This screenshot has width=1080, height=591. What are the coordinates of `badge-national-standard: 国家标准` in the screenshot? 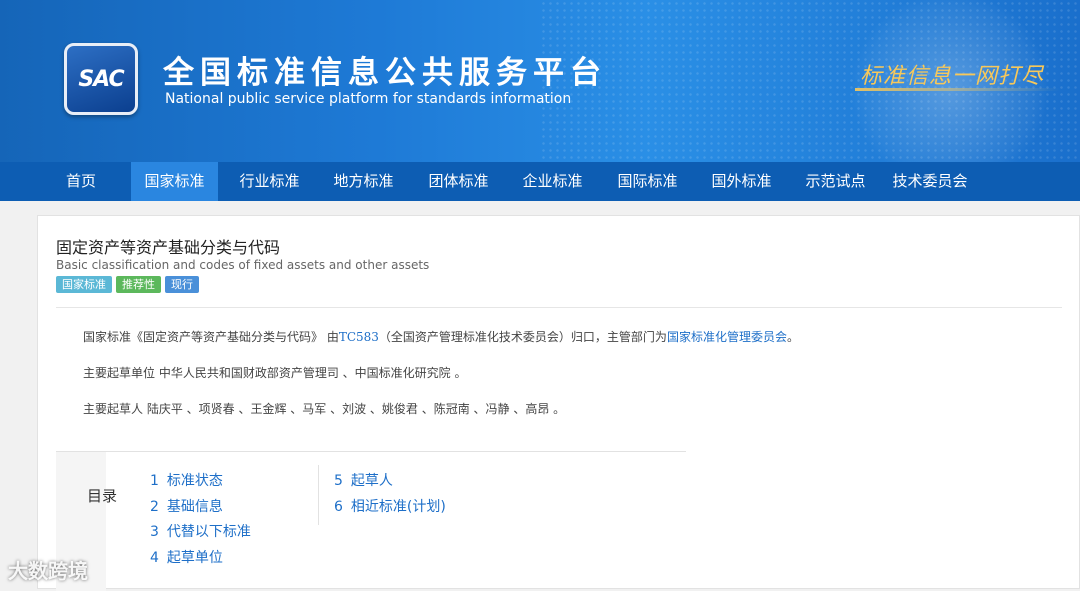 It's located at (84, 284).